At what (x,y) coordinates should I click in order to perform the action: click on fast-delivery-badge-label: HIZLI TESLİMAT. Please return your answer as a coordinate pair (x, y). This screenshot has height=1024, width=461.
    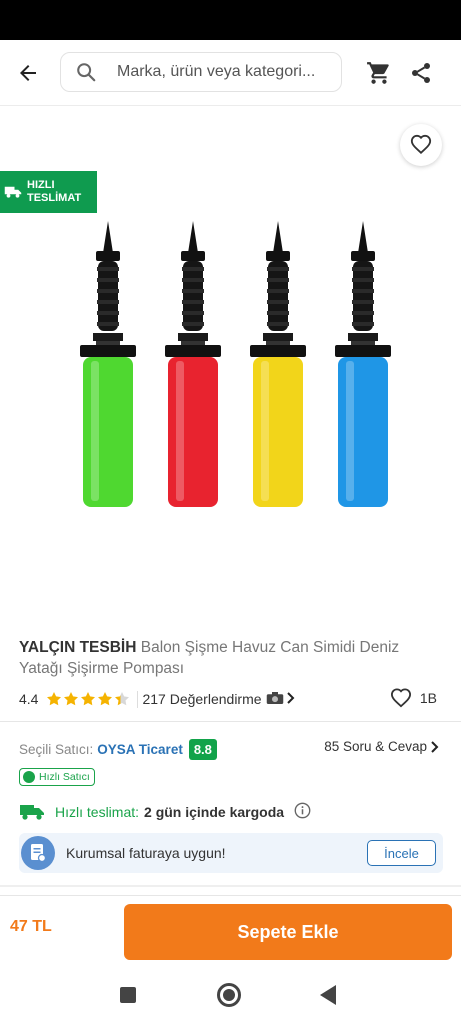
    Looking at the image, I should click on (54, 191).